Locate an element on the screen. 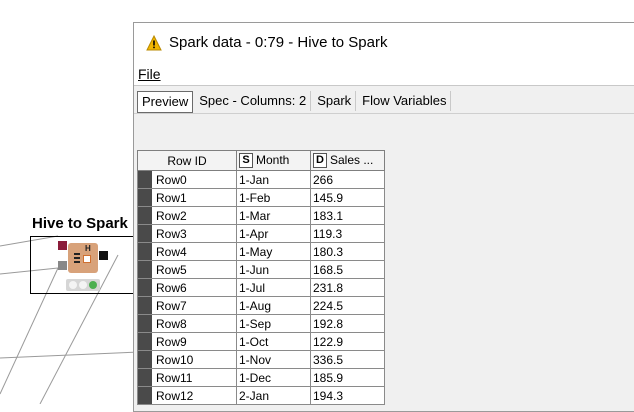 The image size is (634, 412). warning-icon is located at coordinates (154, 43).